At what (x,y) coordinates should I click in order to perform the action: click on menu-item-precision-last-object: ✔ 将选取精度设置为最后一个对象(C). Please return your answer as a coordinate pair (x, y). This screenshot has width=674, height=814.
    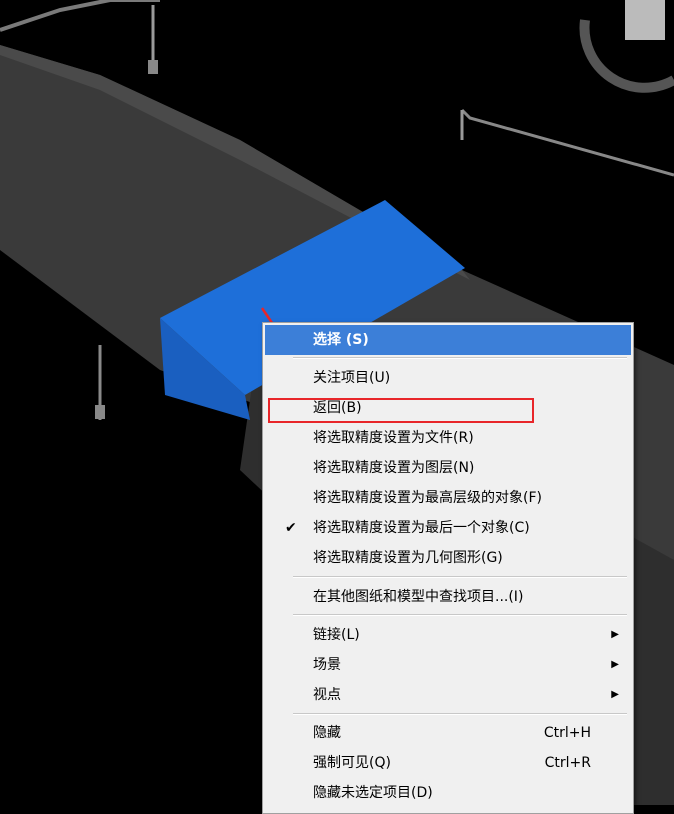
    Looking at the image, I should click on (447, 528).